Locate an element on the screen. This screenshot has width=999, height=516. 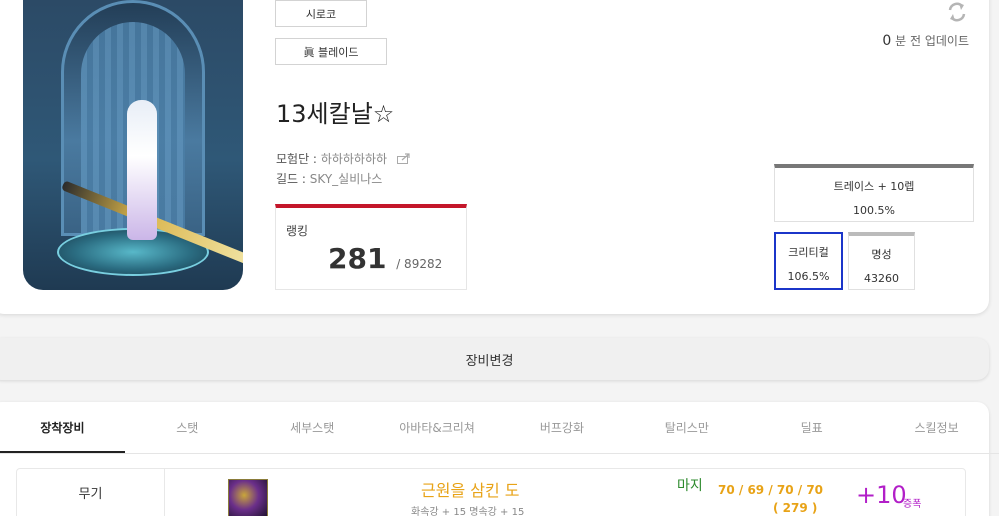
guild-line: 길드 : SKY_실비나스 is located at coordinates (329, 178).